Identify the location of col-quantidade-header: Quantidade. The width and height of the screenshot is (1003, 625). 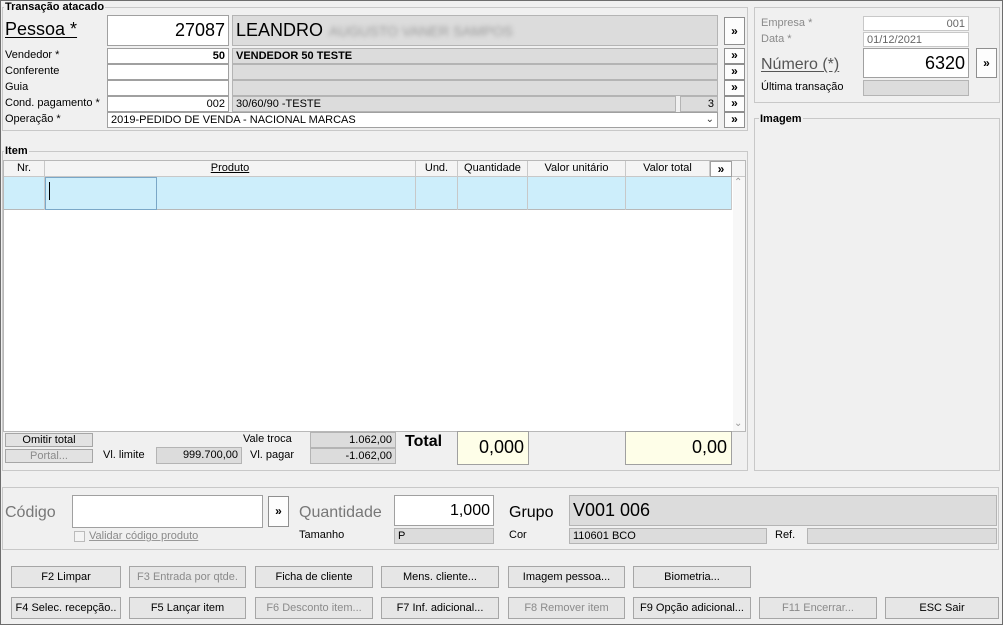
(493, 169).